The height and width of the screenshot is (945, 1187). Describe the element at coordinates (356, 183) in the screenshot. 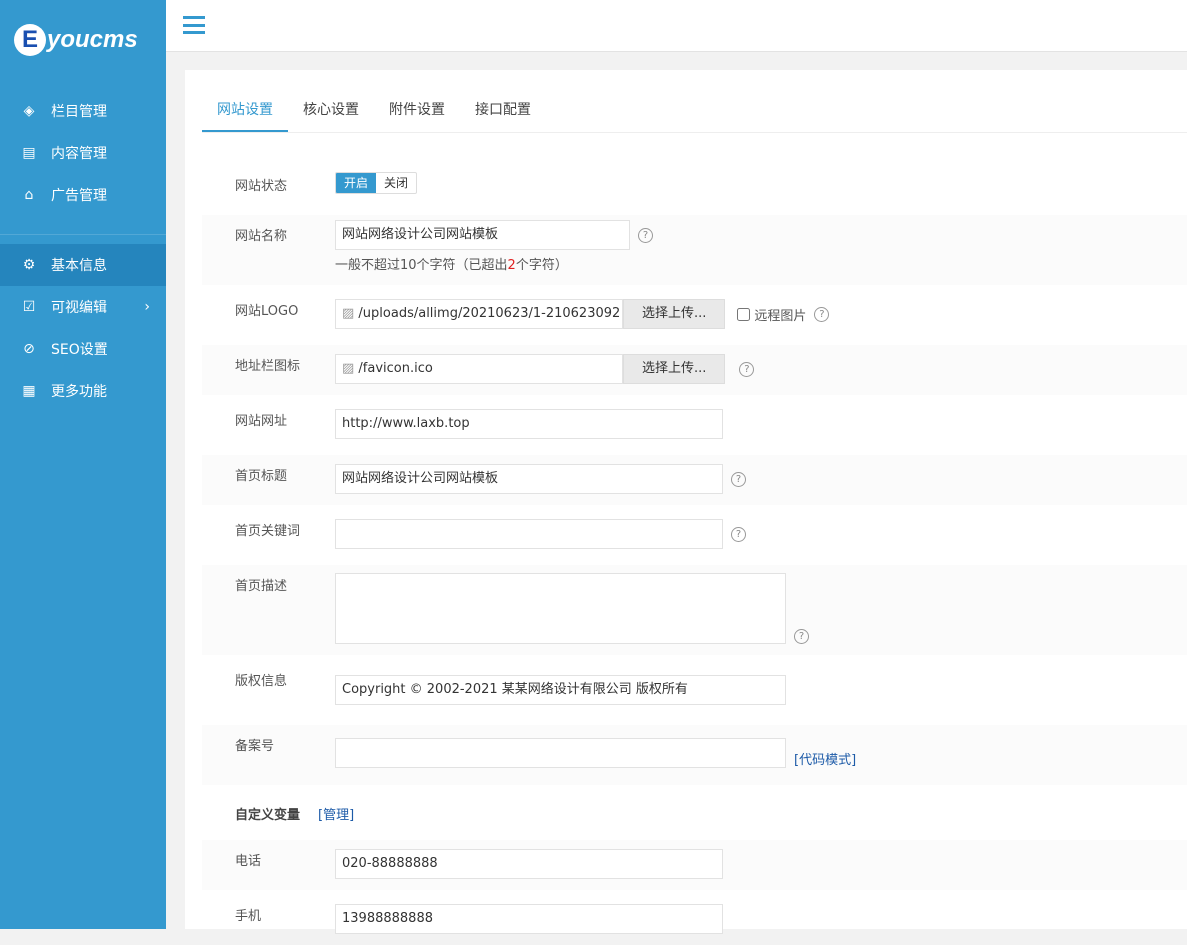

I see `status-on-option: 开启` at that location.